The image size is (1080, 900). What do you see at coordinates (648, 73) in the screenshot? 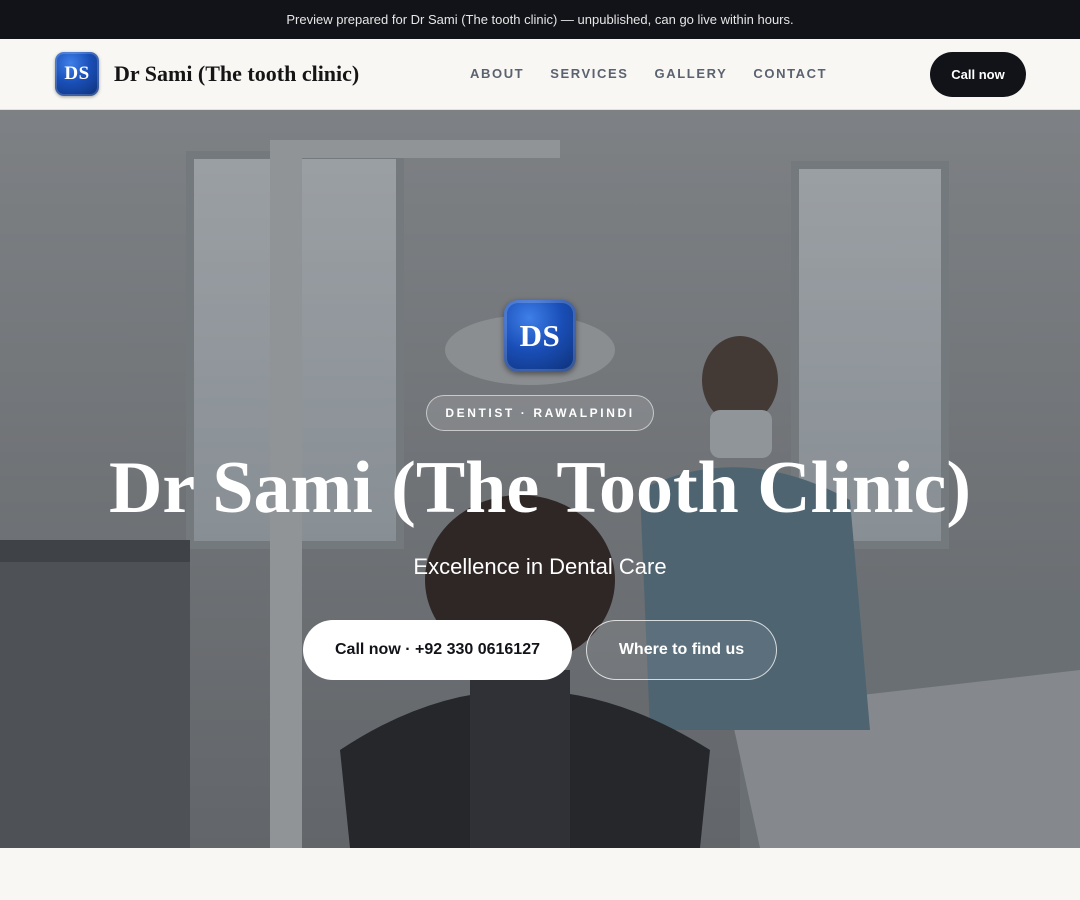
I see `main-nav: ABOUT SERVICES GALLERY CONTACT` at bounding box center [648, 73].